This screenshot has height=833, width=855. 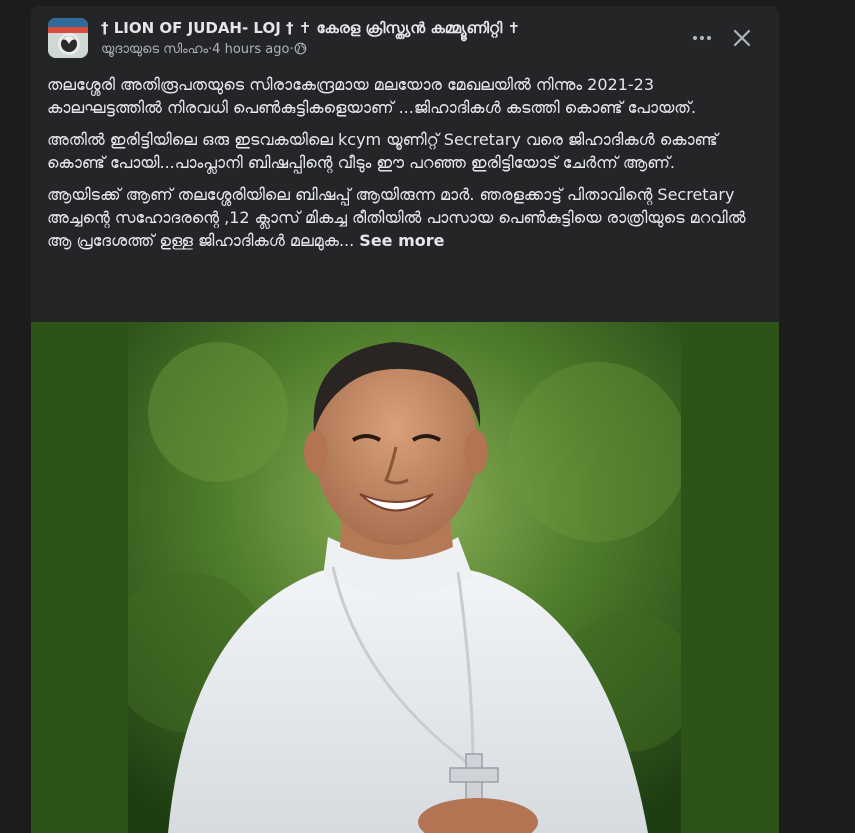 What do you see at coordinates (300, 48) in the screenshot?
I see `globe-icon` at bounding box center [300, 48].